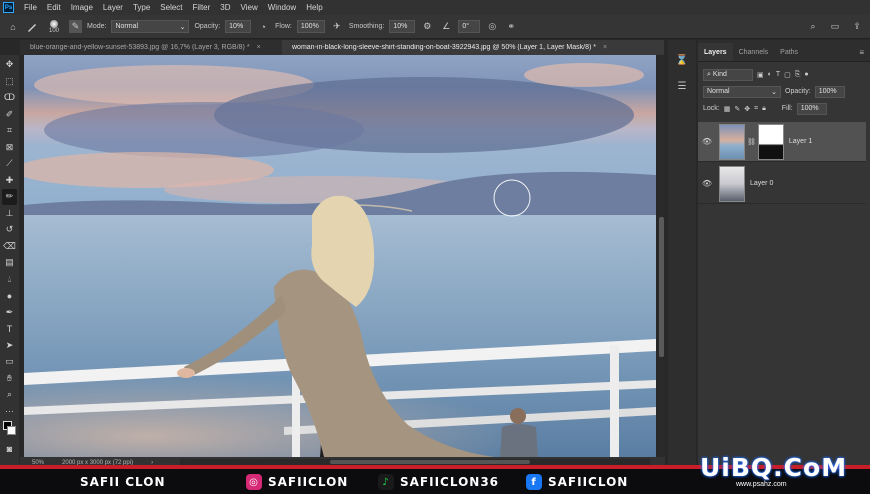  I want to click on home-icon: ⌂, so click(13, 27).